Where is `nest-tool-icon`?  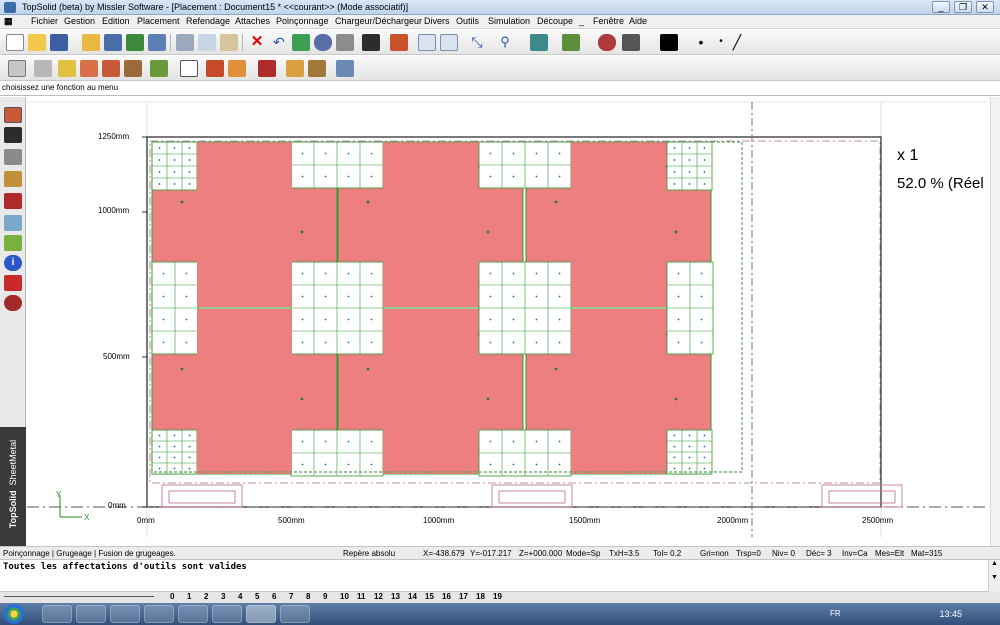 nest-tool-icon is located at coordinates (13, 115).